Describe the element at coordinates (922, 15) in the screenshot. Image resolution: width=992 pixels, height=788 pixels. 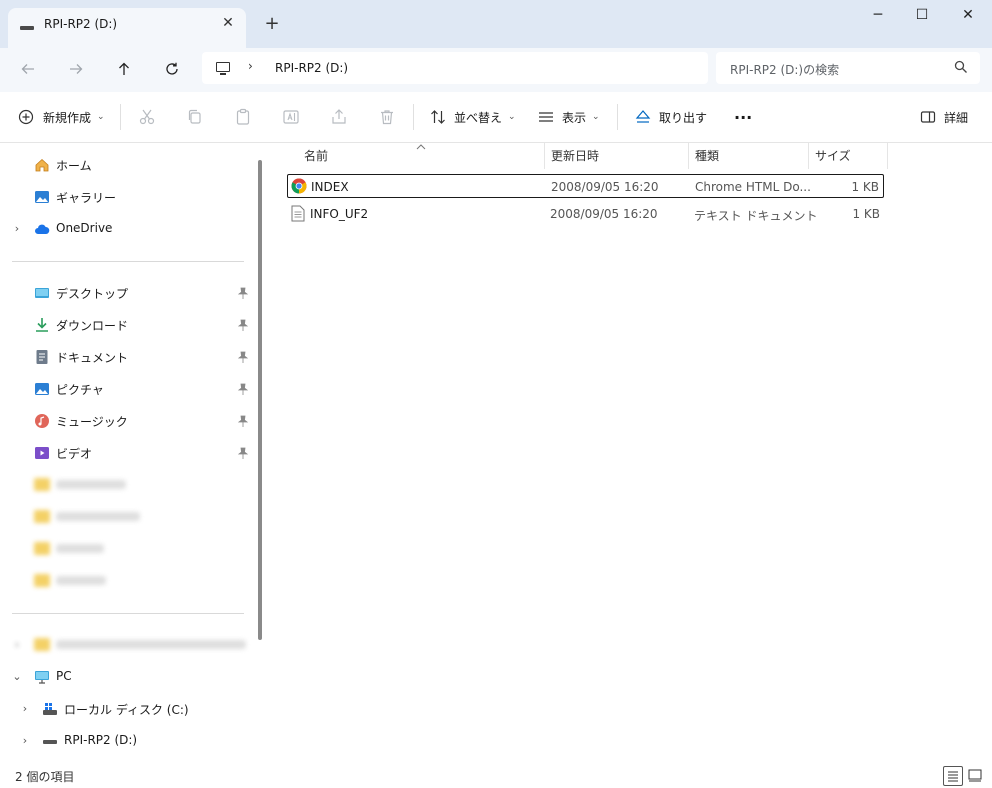
I see `maximize-button: ☐` at that location.